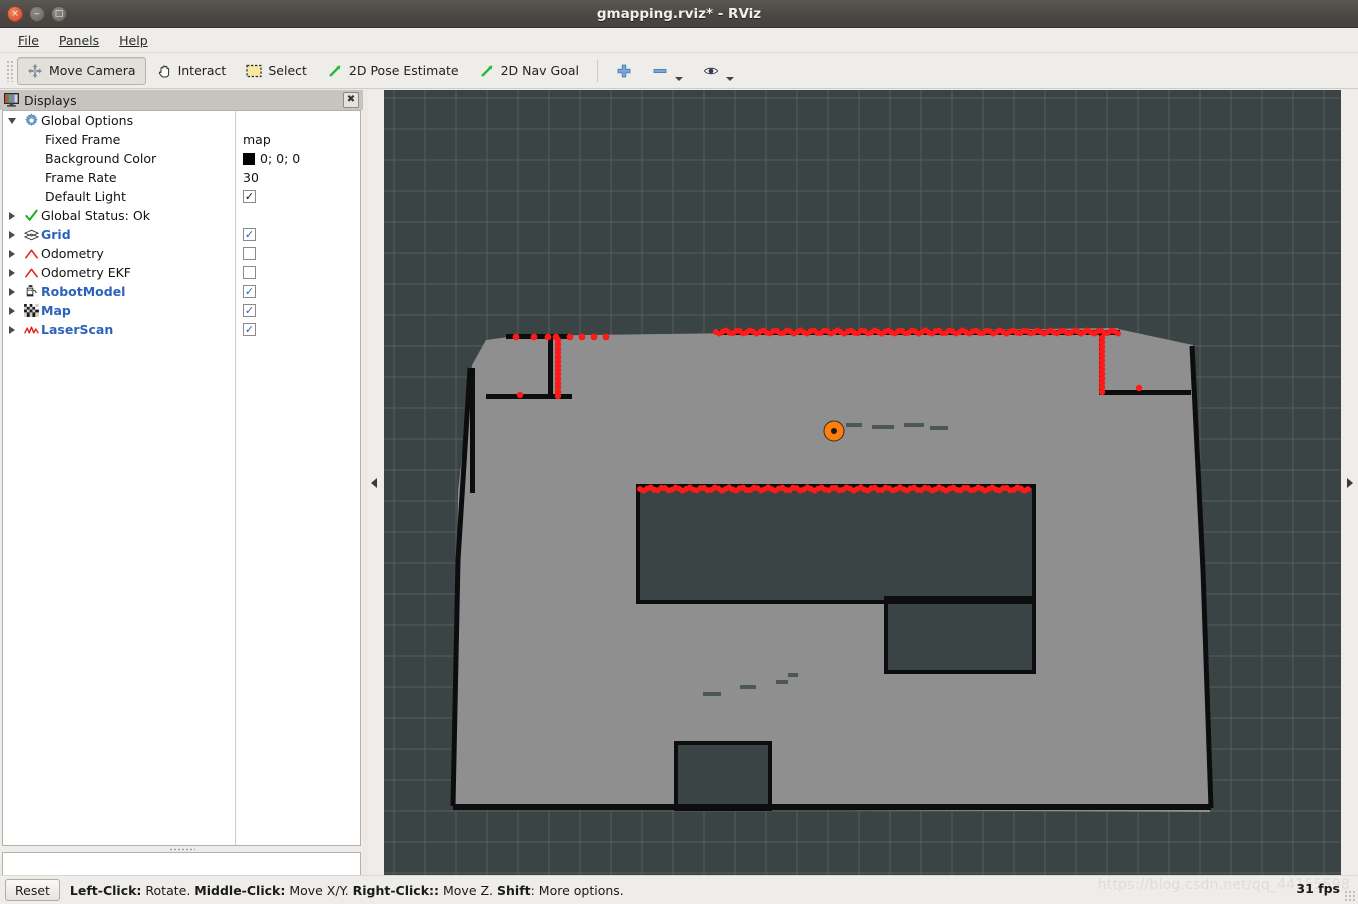  What do you see at coordinates (83, 291) in the screenshot?
I see `display-row-label: RobotModel` at bounding box center [83, 291].